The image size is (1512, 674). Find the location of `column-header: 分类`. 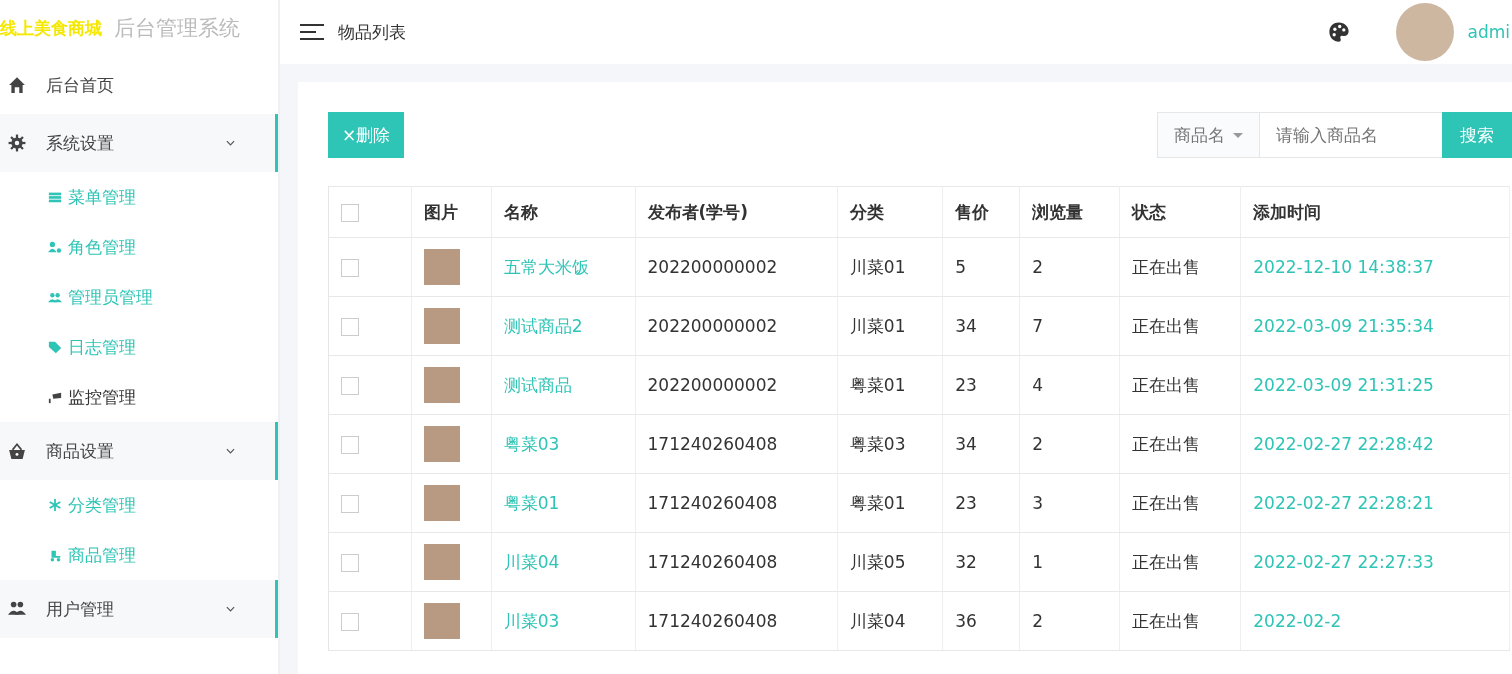

column-header: 分类 is located at coordinates (890, 212).